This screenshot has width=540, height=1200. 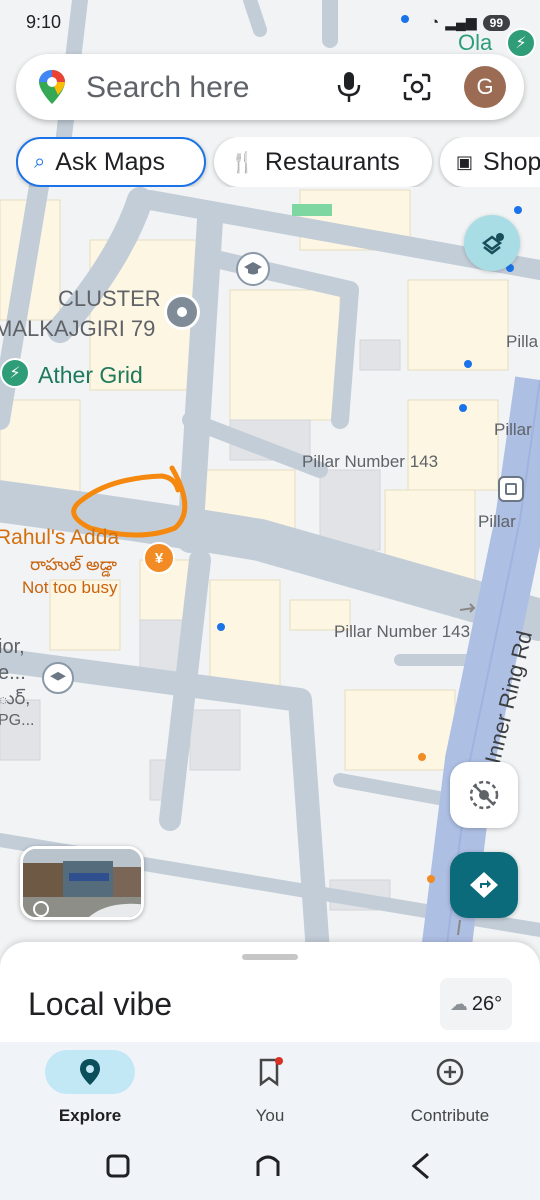 I want to click on location-disabled-icon, so click(x=484, y=795).